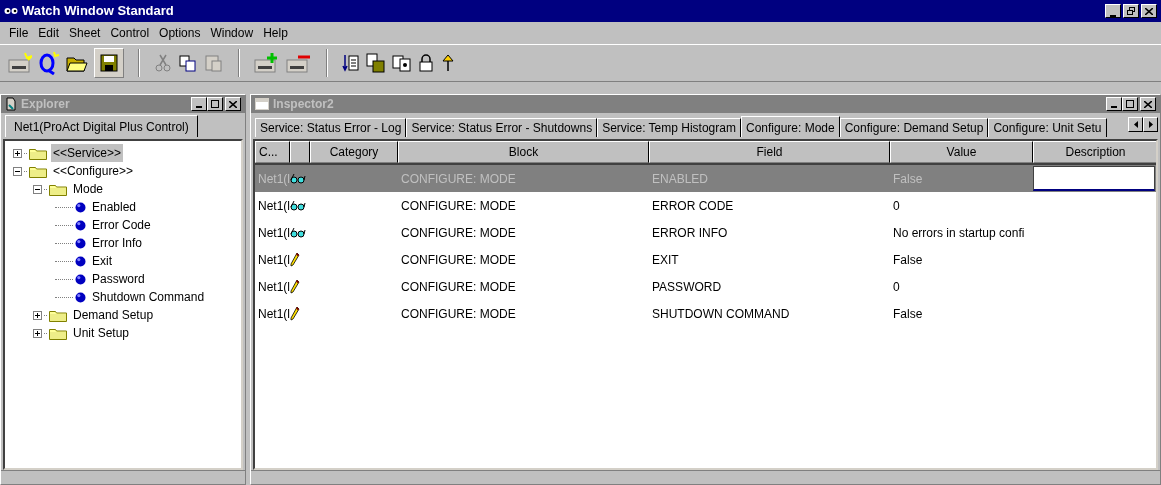 The width and height of the screenshot is (1161, 485). Describe the element at coordinates (101, 333) in the screenshot. I see `tree-item: Unit Setup` at that location.